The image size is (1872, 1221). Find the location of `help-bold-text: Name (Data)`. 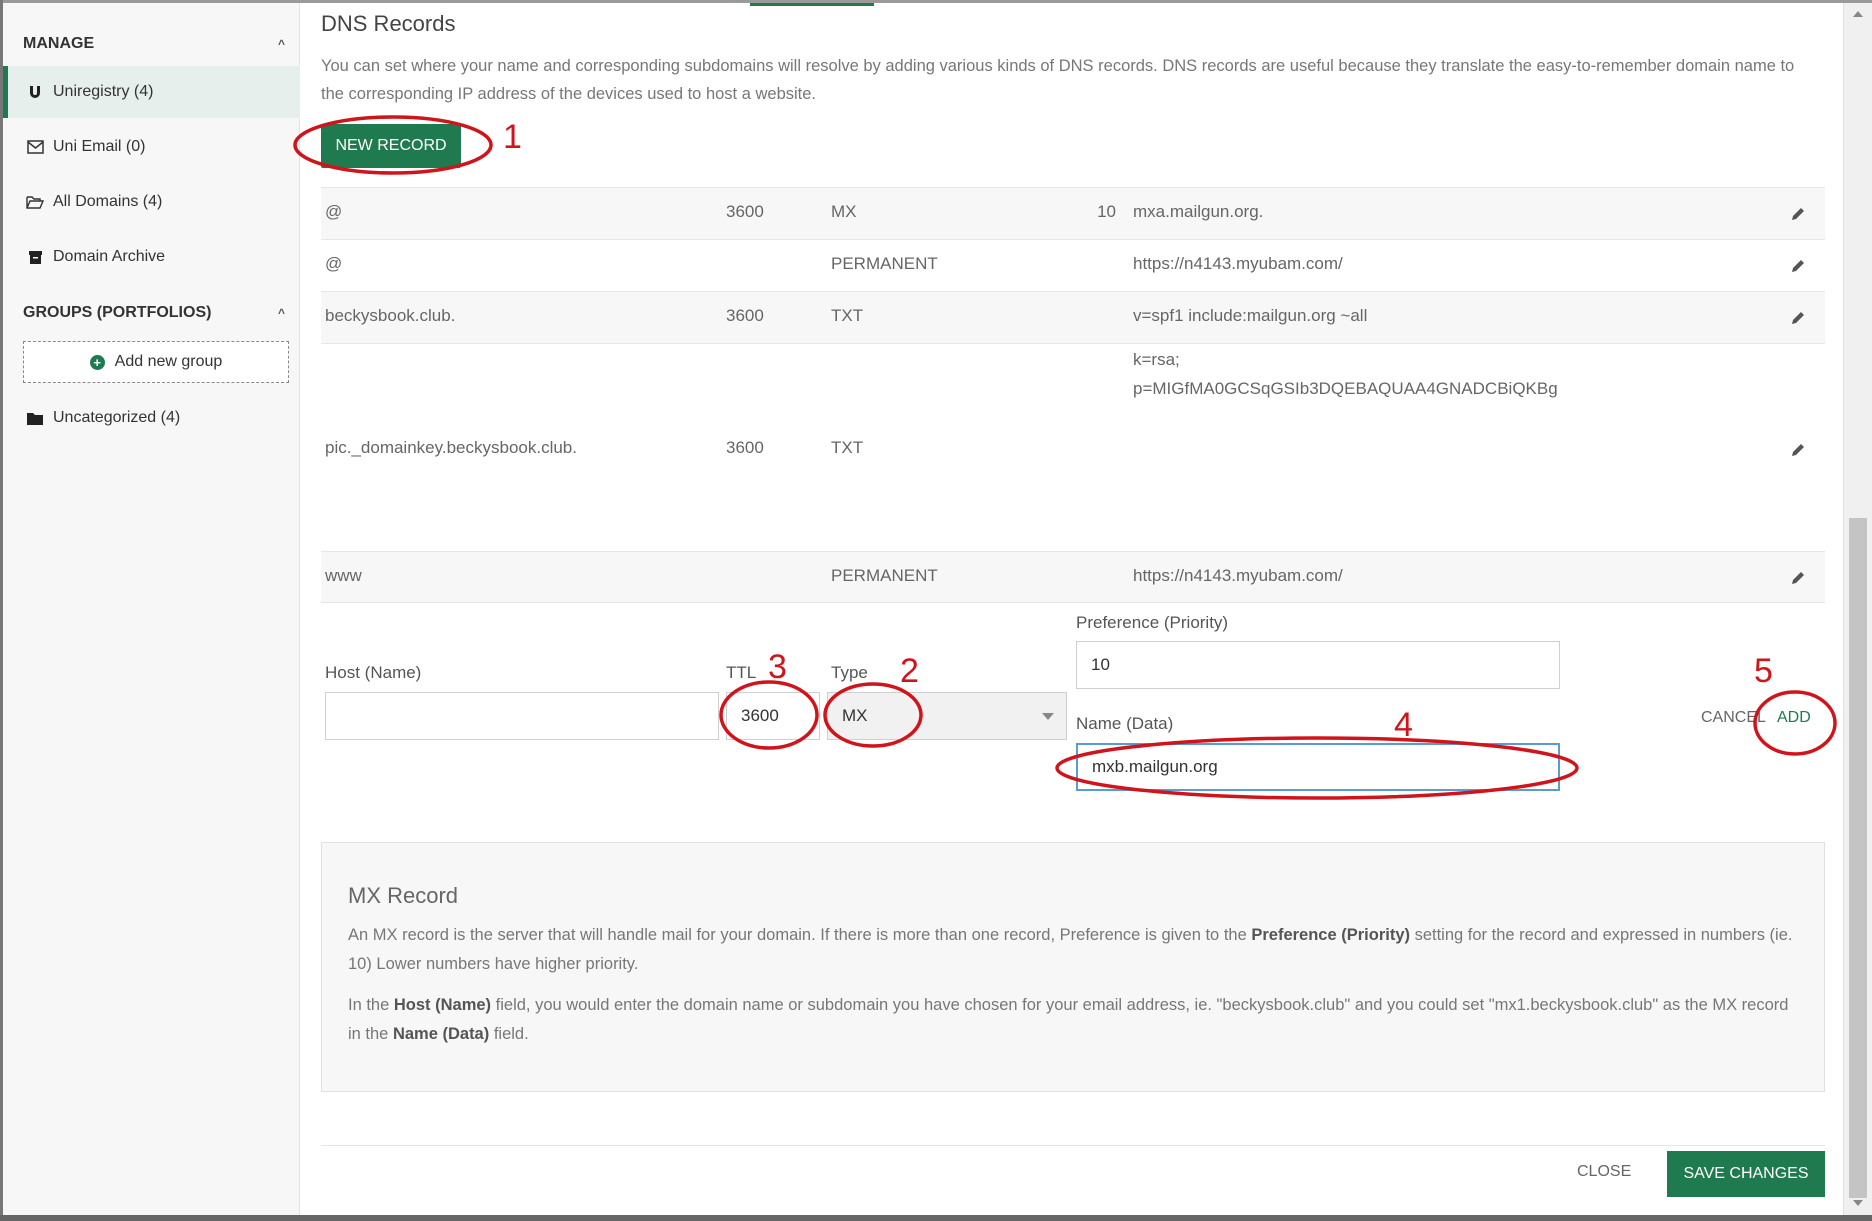

help-bold-text: Name (Data) is located at coordinates (441, 1034).